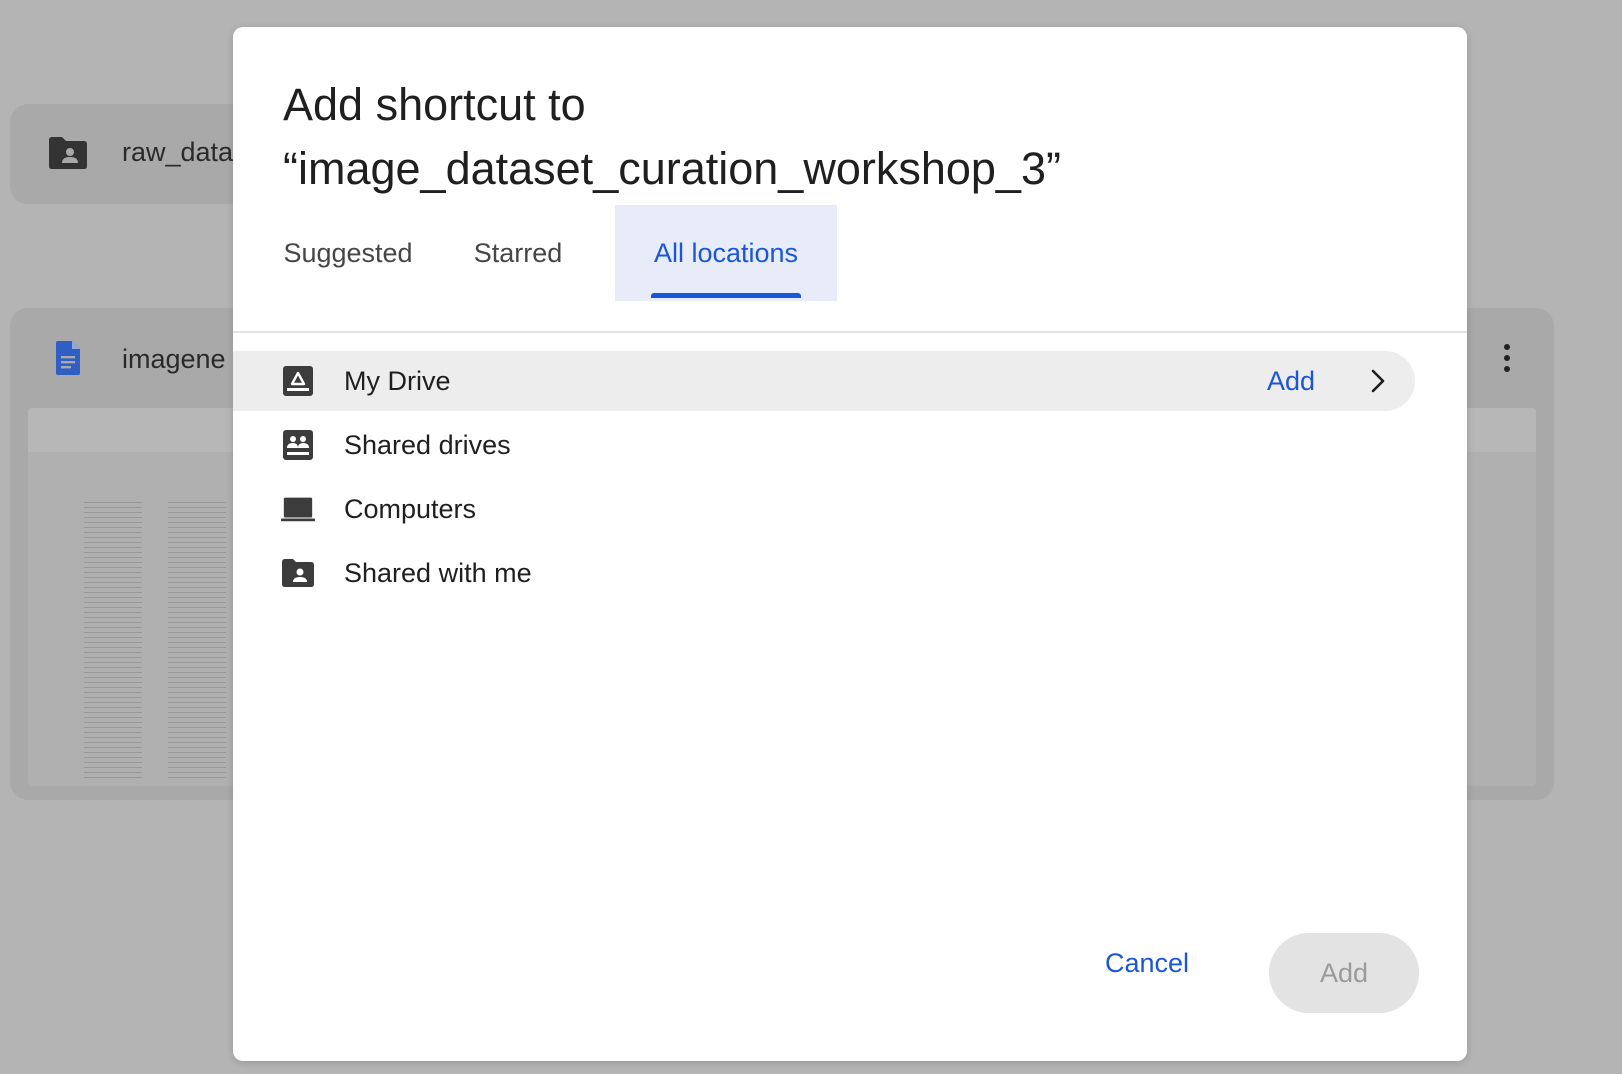 Image resolution: width=1622 pixels, height=1074 pixels. What do you see at coordinates (1291, 381) in the screenshot?
I see `my-drive-add-link: Add` at bounding box center [1291, 381].